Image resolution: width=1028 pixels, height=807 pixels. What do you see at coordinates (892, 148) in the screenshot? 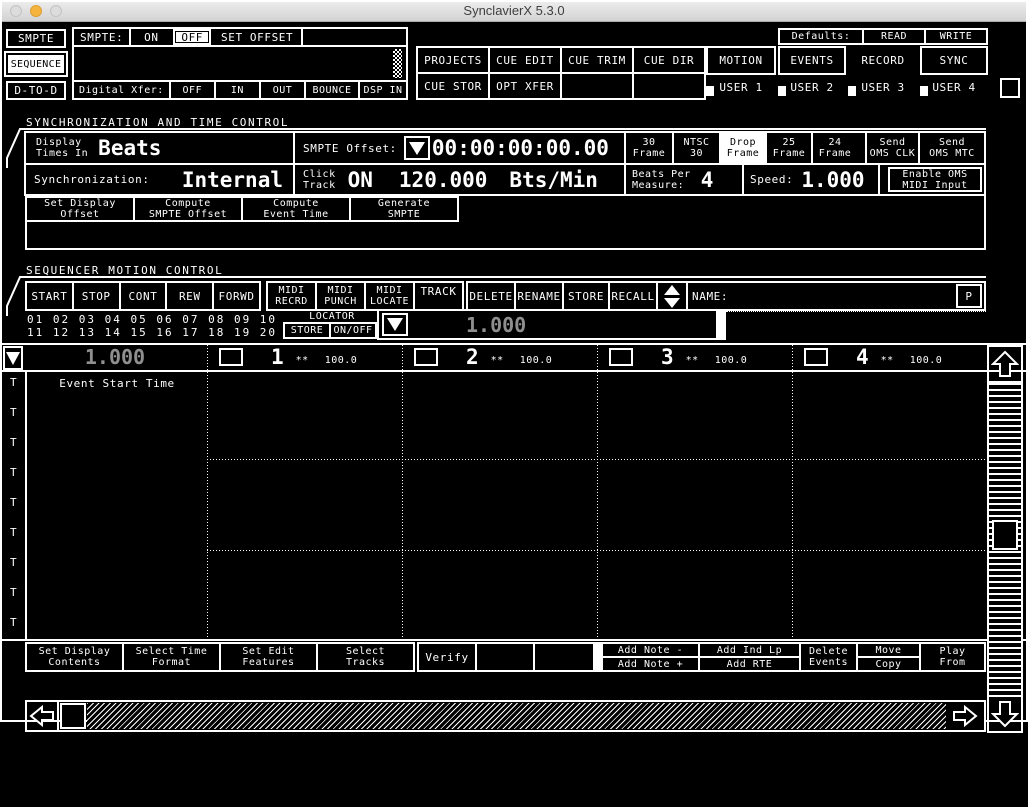
I see `send-oms-clk-button: Send OMS CLK` at bounding box center [892, 148].